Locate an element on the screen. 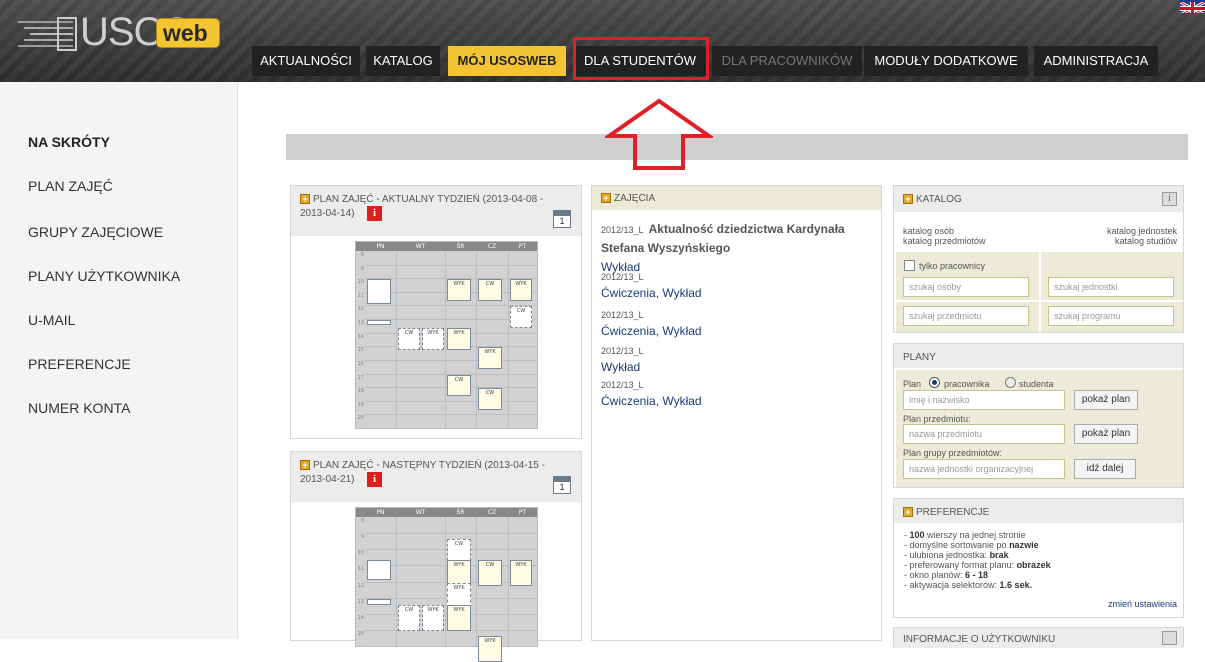  change-settings-link: zmień ustawienia is located at coordinates (1142, 604).